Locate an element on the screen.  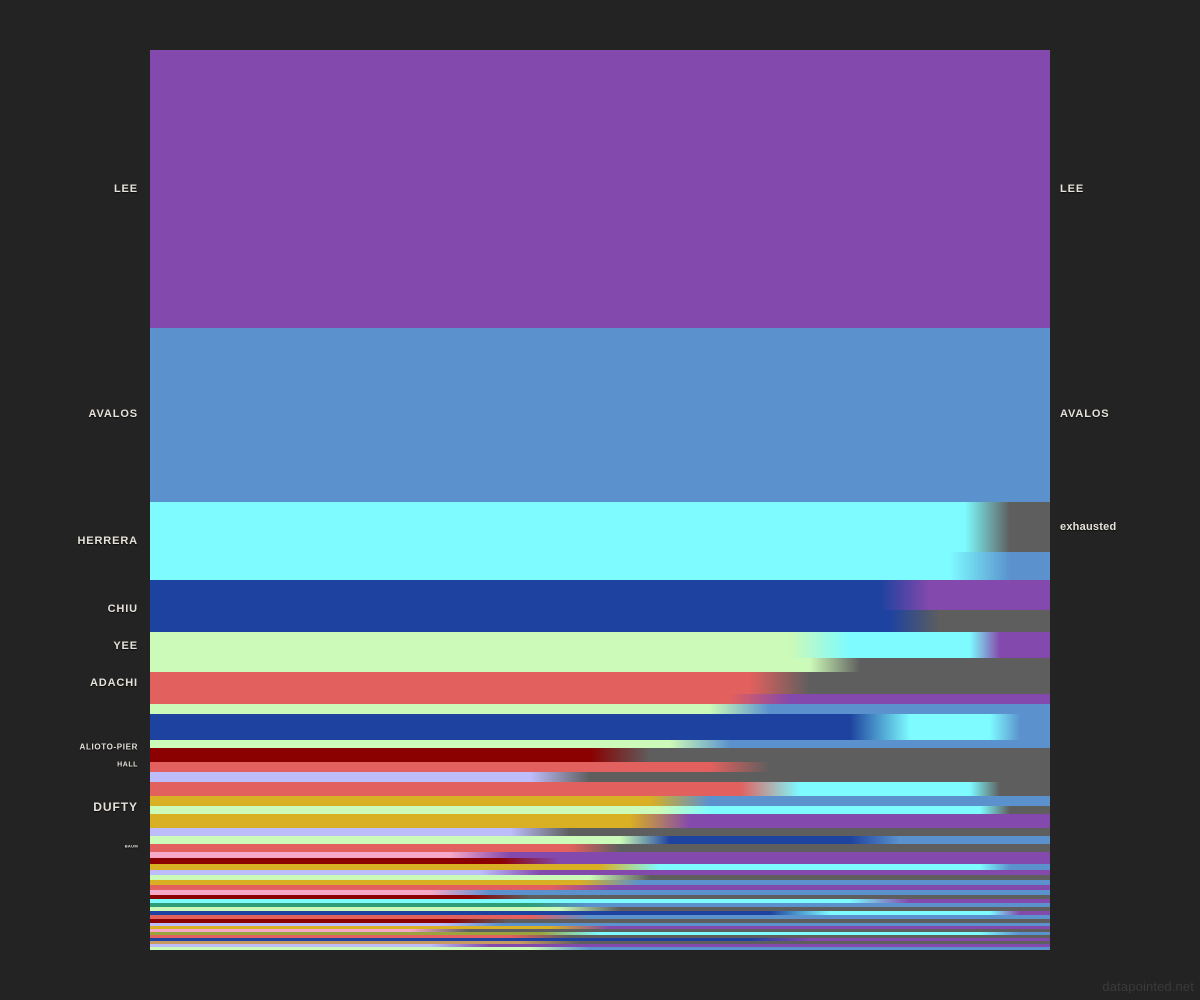
axis-label-baum: BAUM is located at coordinates (131, 846).